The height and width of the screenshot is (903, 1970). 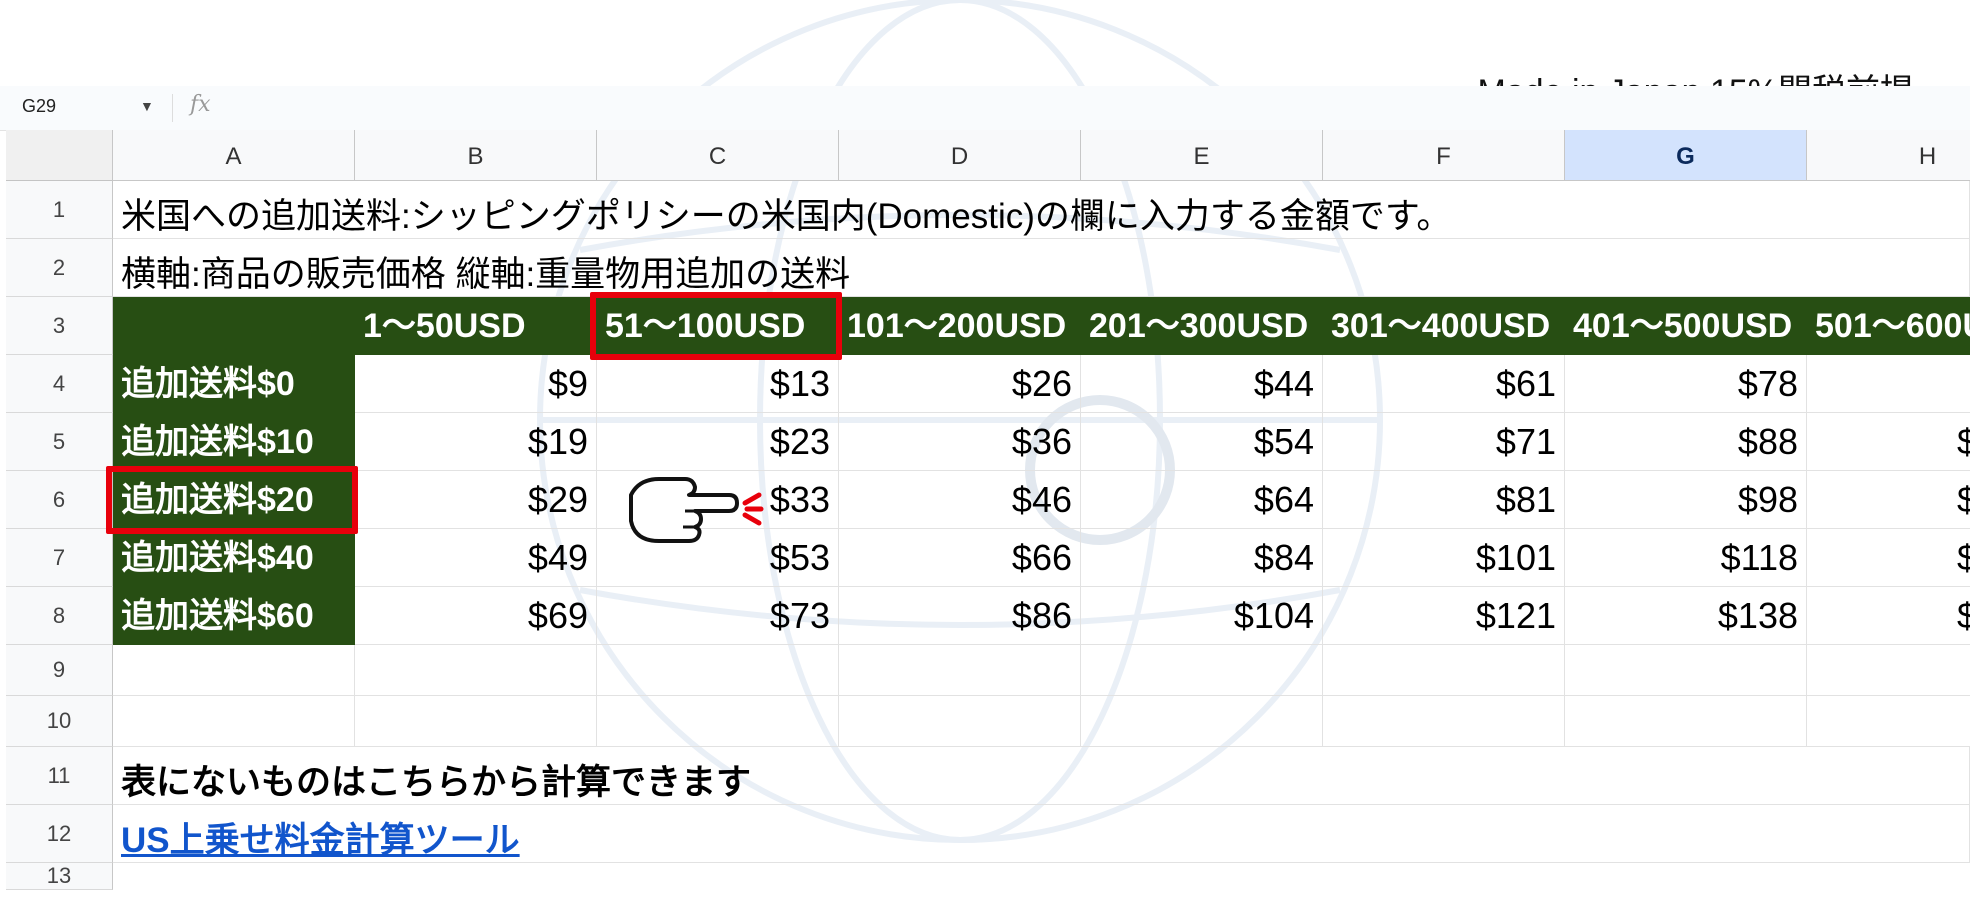 What do you see at coordinates (1686, 326) in the screenshot?
I see `price-header-cell: 401〜500USD` at bounding box center [1686, 326].